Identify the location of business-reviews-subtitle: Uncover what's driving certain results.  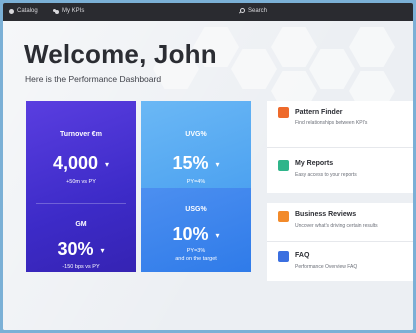
(336, 226).